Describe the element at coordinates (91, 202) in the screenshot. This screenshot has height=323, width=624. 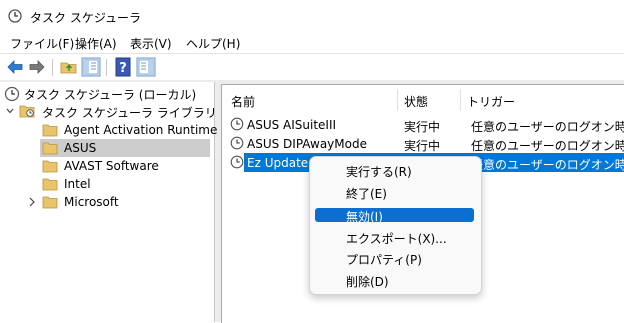
I see `tree-folder-label: Microsoft` at that location.